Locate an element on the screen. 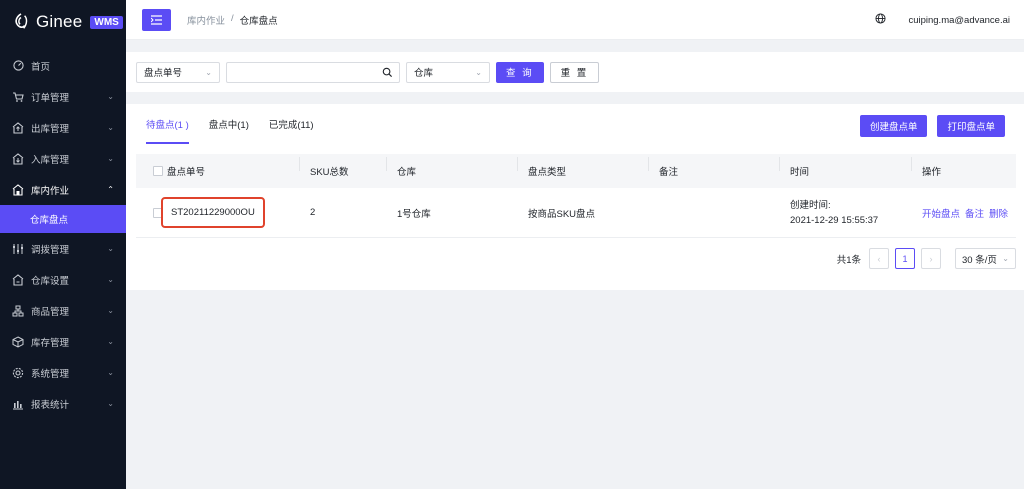 The width and height of the screenshot is (1024, 489). sidebar-item-warehouse-ops: 库内作业 ⌃ is located at coordinates (63, 189).